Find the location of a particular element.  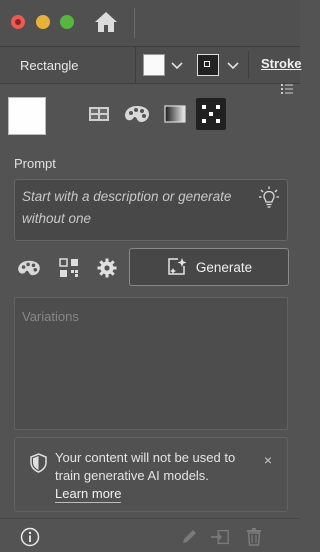

pattern-style-button is located at coordinates (211, 114).